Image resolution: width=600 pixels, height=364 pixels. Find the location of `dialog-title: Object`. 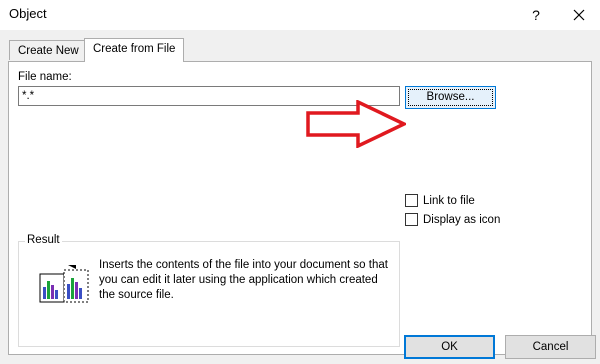

dialog-title: Object is located at coordinates (28, 13).